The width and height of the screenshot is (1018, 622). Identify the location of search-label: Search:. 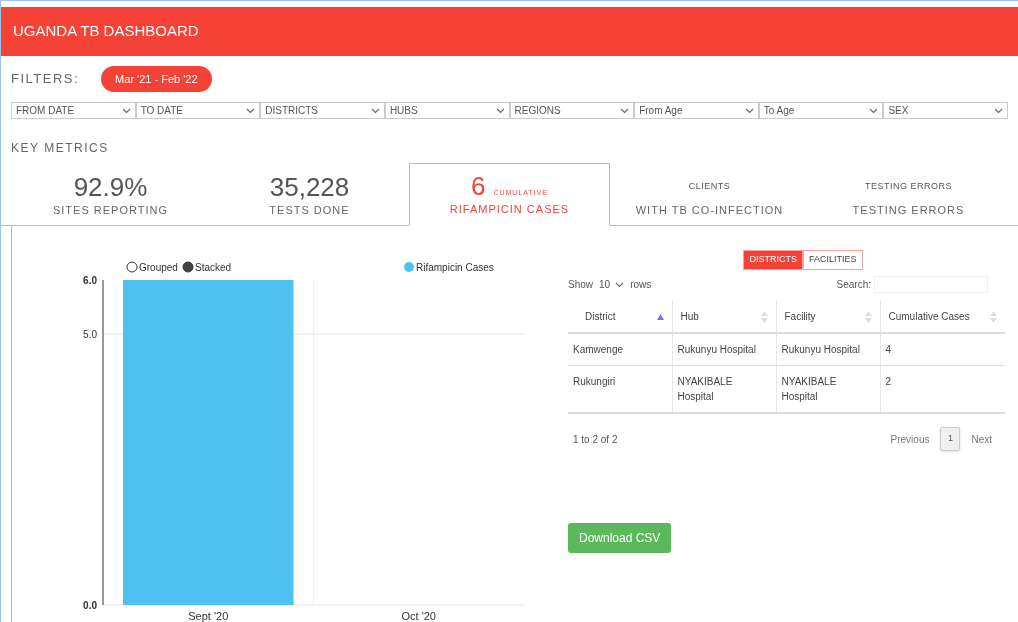
(853, 285).